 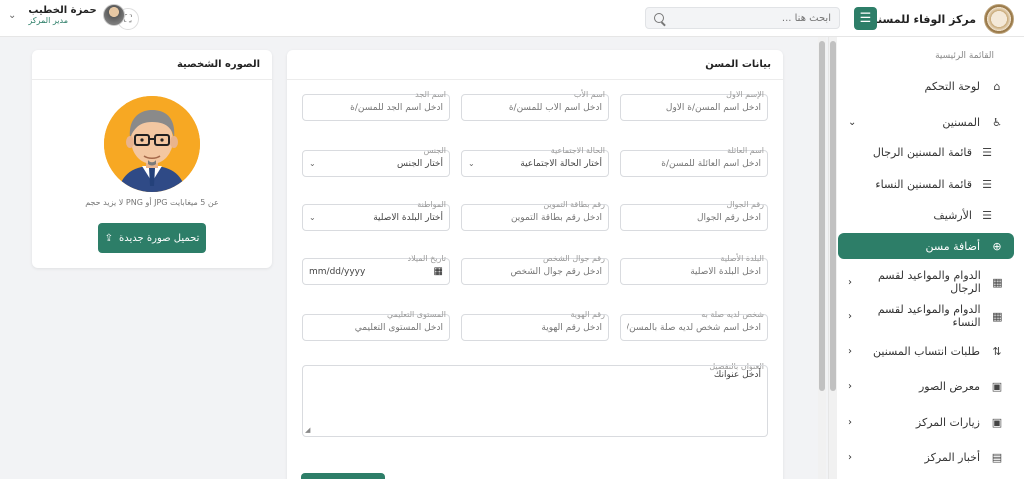 I want to click on user-role: مدير المركز, so click(x=48, y=20).